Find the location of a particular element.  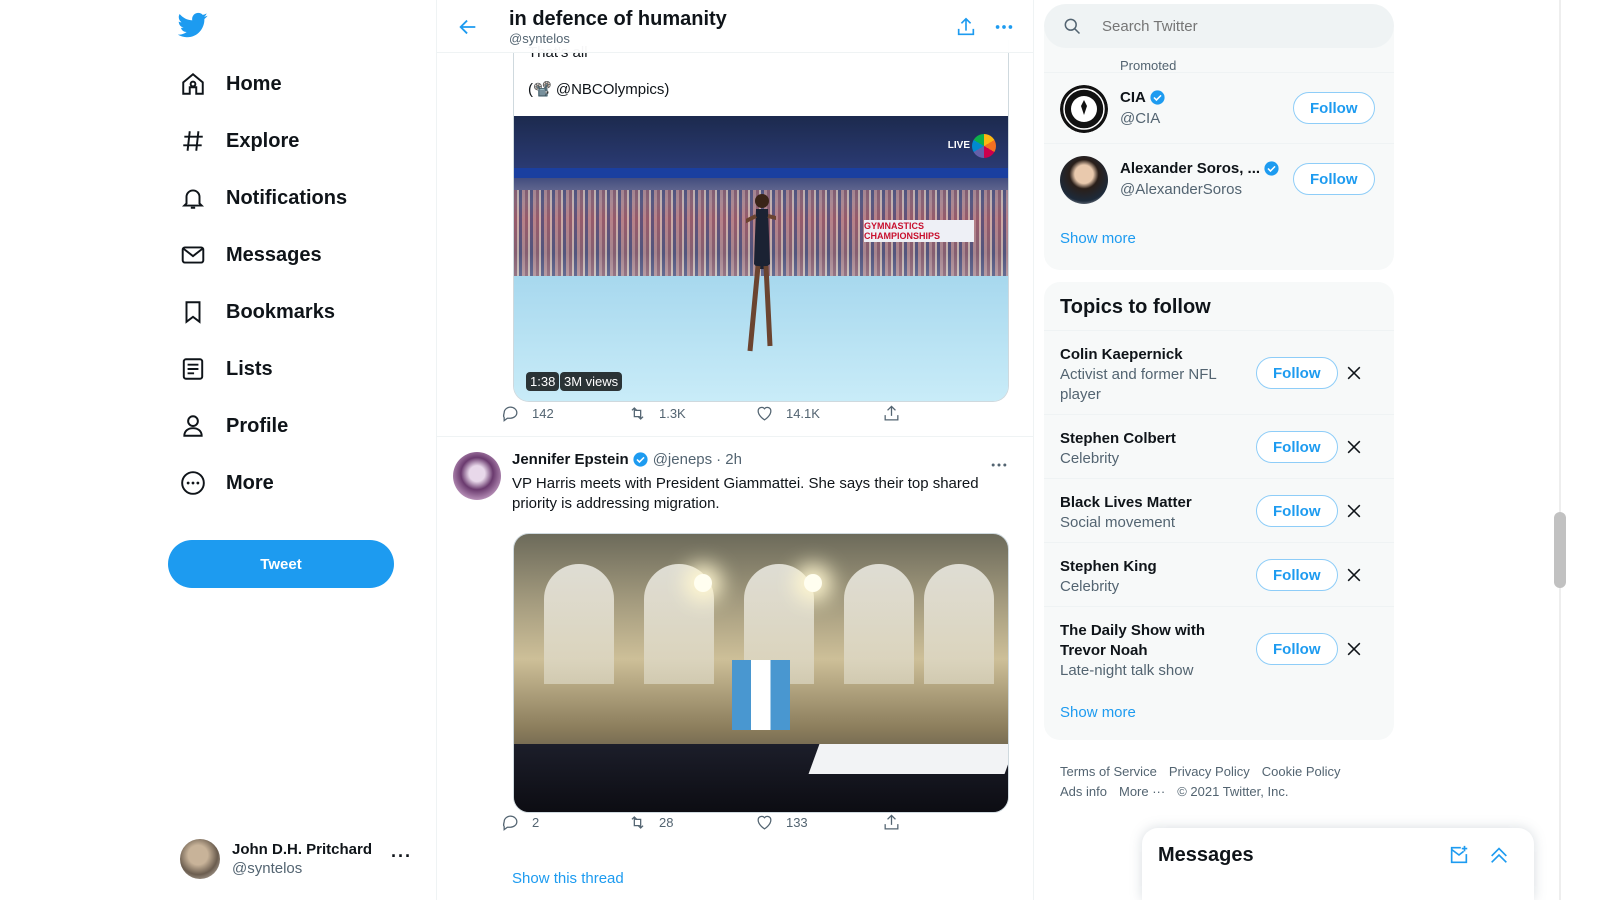

tweet-photo is located at coordinates (761, 673).